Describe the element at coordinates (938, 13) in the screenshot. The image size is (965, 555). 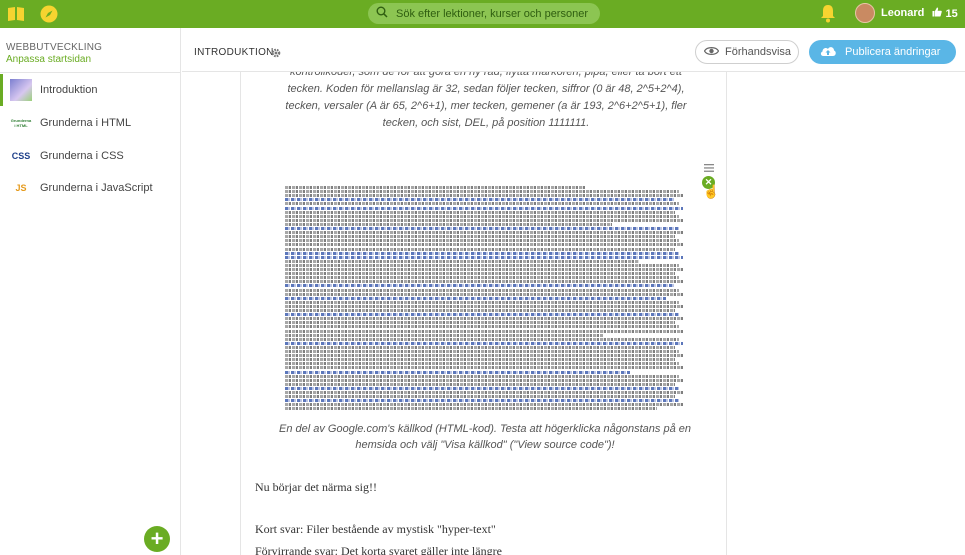
I see `thumbs-up-icon` at that location.